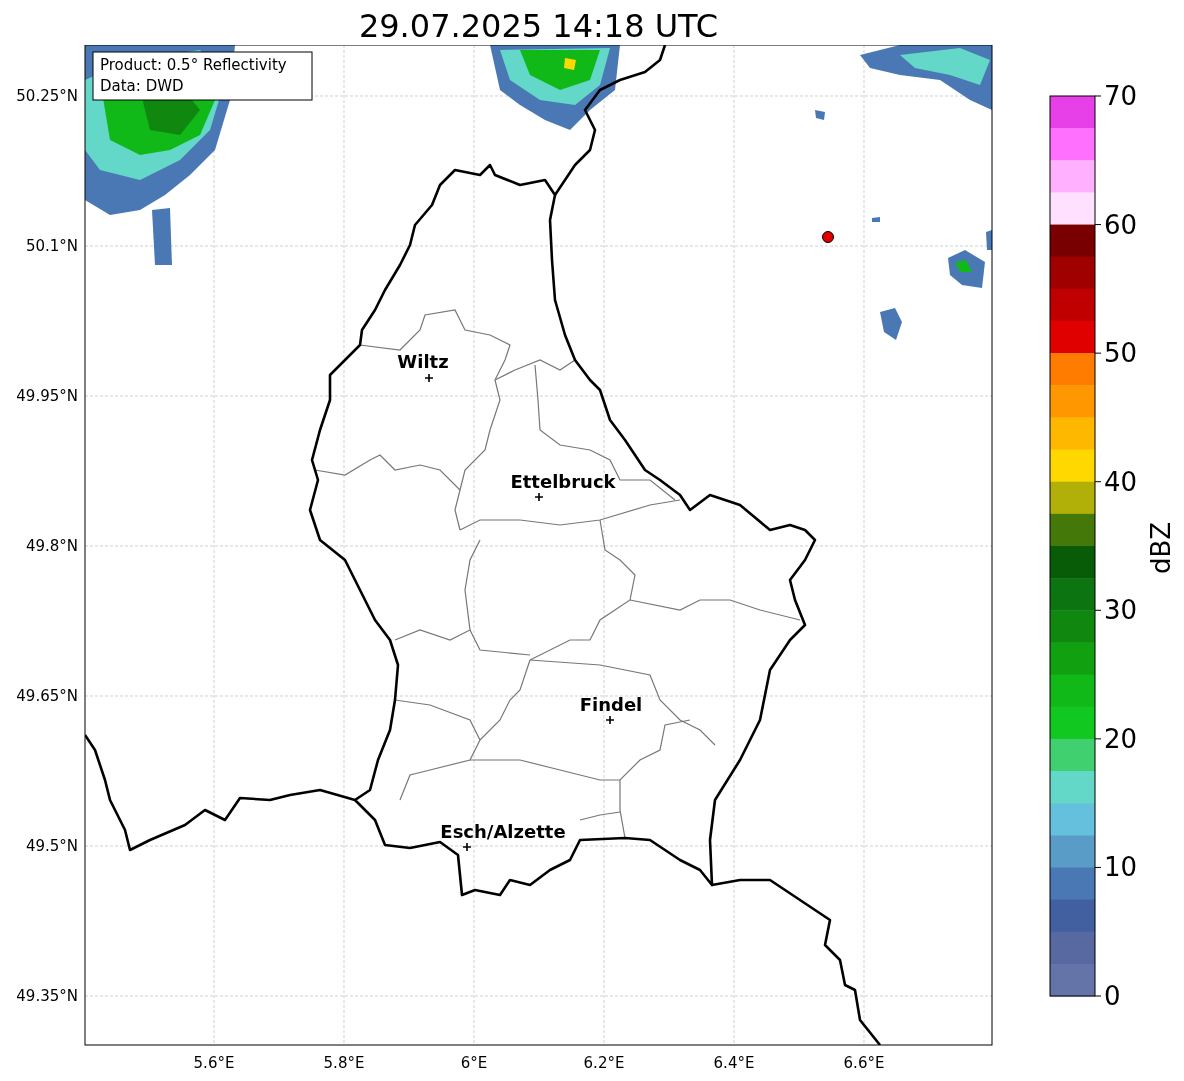 The height and width of the screenshot is (1081, 1184). I want to click on colorbar-label: dBZ, so click(1161, 548).